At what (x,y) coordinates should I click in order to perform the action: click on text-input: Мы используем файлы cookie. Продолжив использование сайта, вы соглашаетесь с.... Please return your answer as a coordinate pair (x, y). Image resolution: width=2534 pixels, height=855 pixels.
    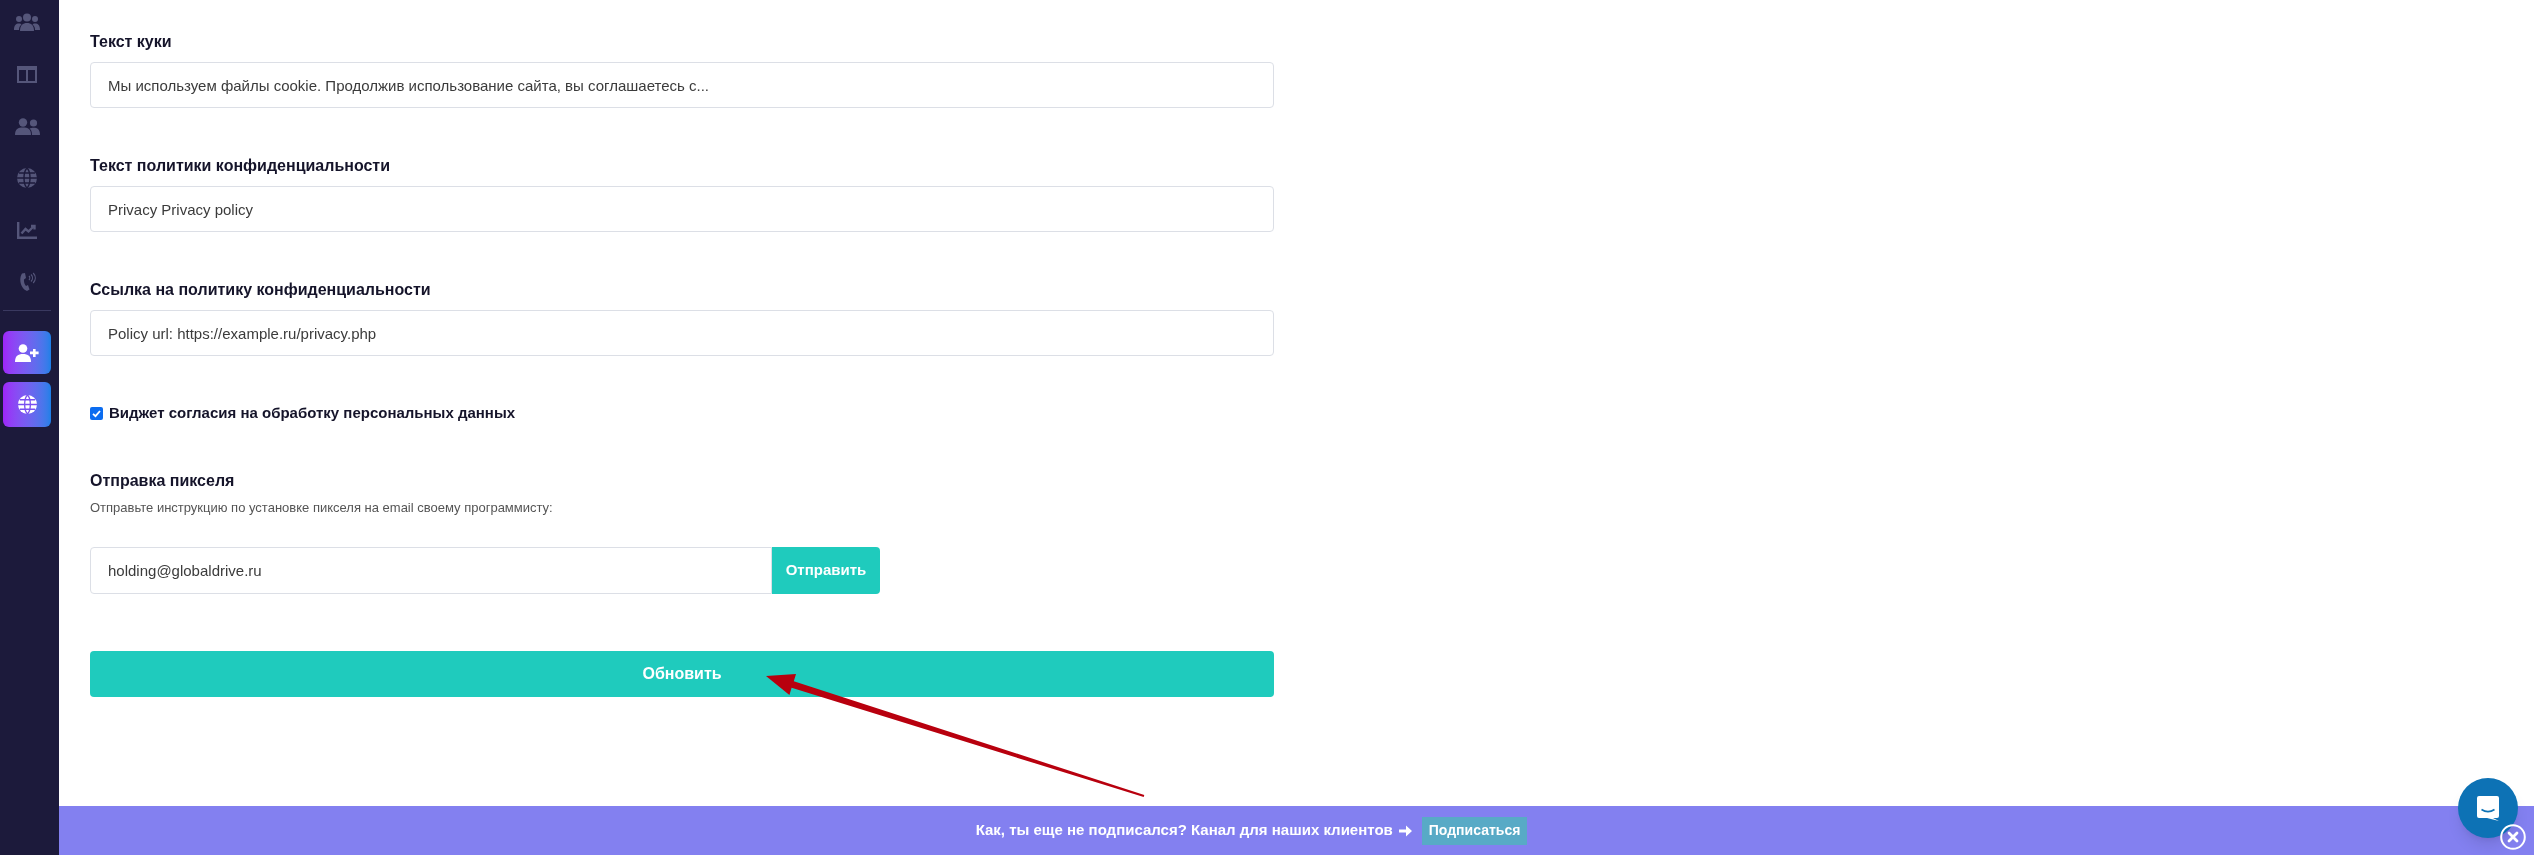
    Looking at the image, I should click on (682, 85).